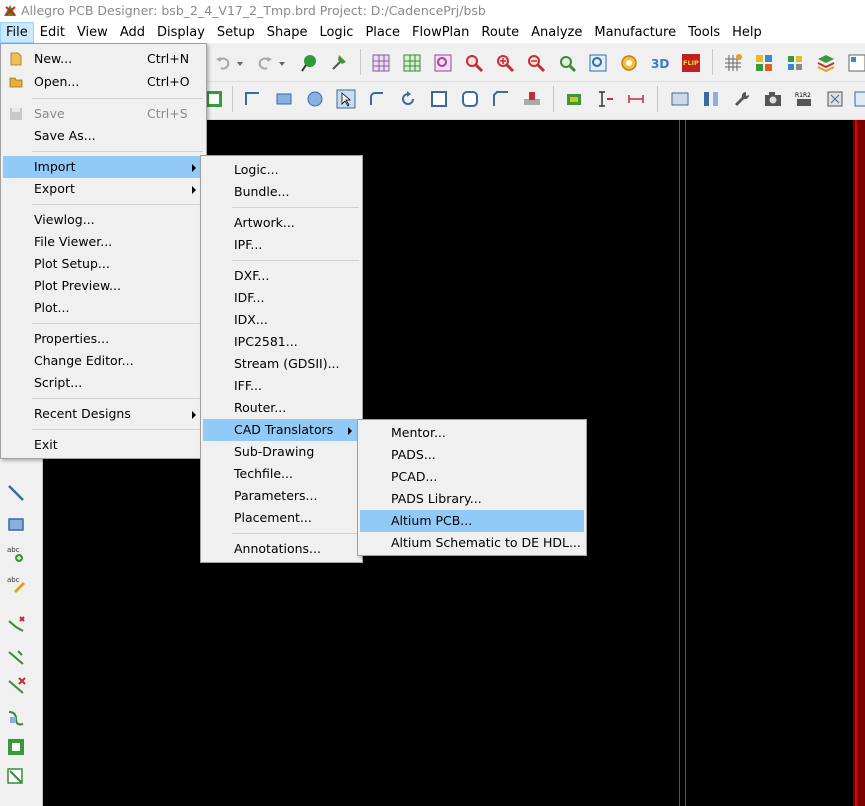 The width and height of the screenshot is (865, 806). I want to click on add-square-icon, so click(439, 99).